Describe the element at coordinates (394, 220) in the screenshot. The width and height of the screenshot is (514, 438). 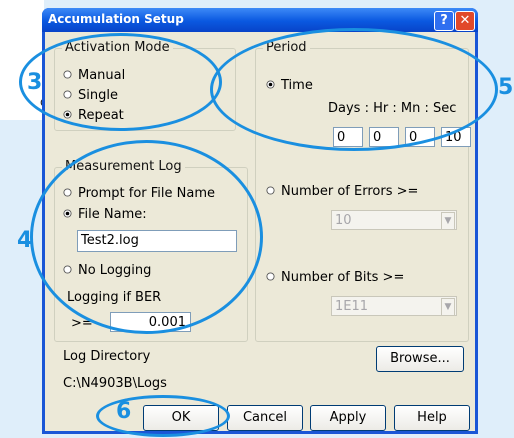
I see `errors-combo: 10 ▼` at that location.